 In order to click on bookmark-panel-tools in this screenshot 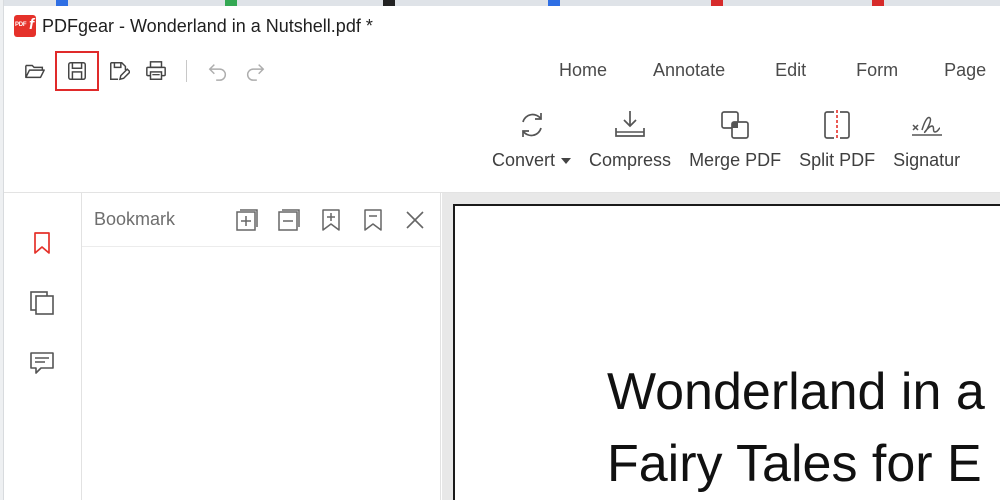, I will do `click(339, 220)`.